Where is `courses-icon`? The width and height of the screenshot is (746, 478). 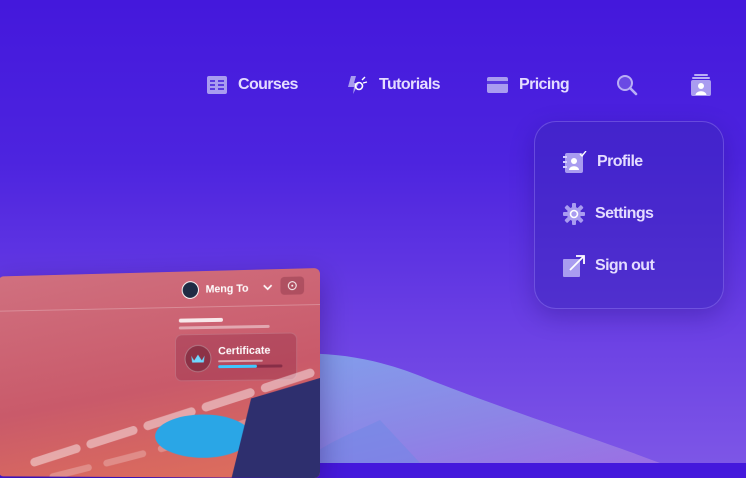
courses-icon is located at coordinates (217, 85).